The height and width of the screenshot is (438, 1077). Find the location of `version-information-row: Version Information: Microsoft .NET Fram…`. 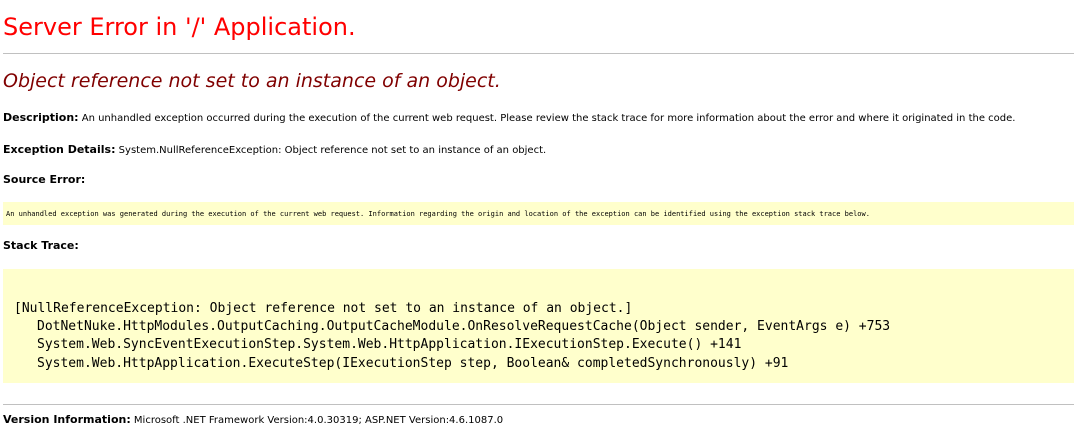

version-information-row: Version Information: Microsoft .NET Fram… is located at coordinates (253, 420).